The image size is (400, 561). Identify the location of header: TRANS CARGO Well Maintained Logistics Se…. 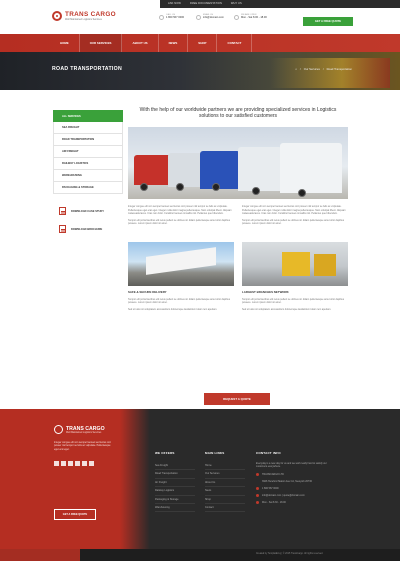
(200, 21).